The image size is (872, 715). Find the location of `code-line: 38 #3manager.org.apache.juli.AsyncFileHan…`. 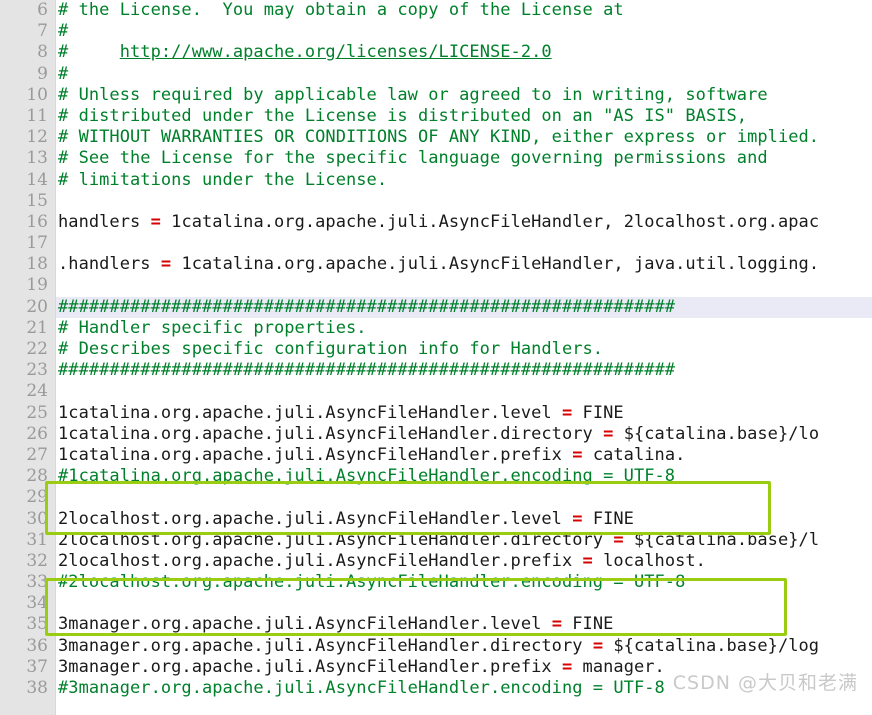

code-line: 38 #3manager.org.apache.juli.AsyncFileHan… is located at coordinates (436, 688).